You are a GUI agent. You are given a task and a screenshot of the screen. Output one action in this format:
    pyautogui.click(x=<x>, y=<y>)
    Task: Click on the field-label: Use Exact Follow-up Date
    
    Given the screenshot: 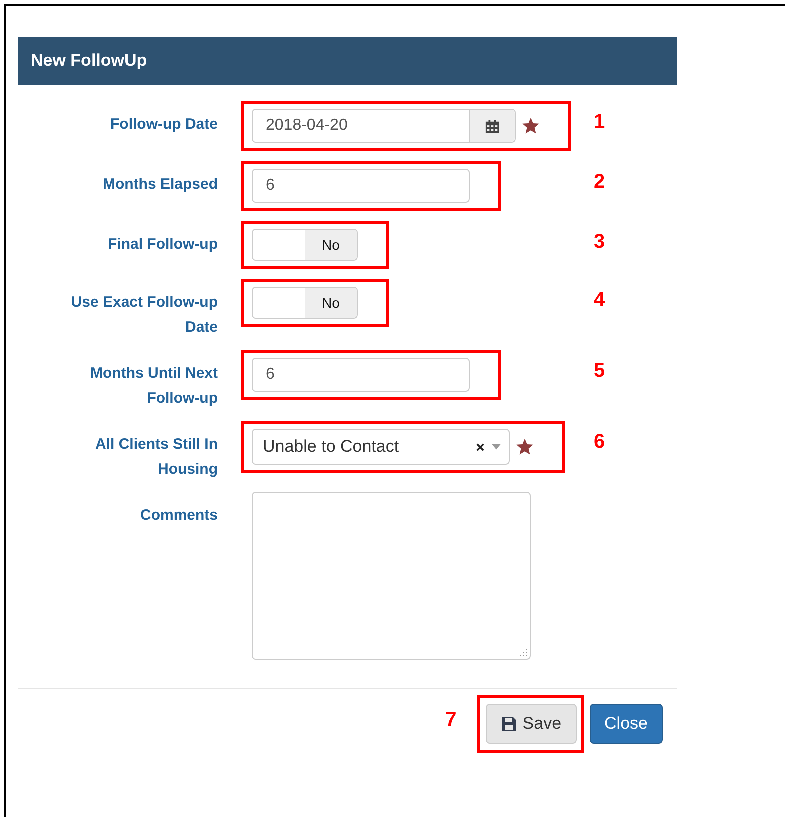 What is the action you would take?
    pyautogui.click(x=144, y=315)
    